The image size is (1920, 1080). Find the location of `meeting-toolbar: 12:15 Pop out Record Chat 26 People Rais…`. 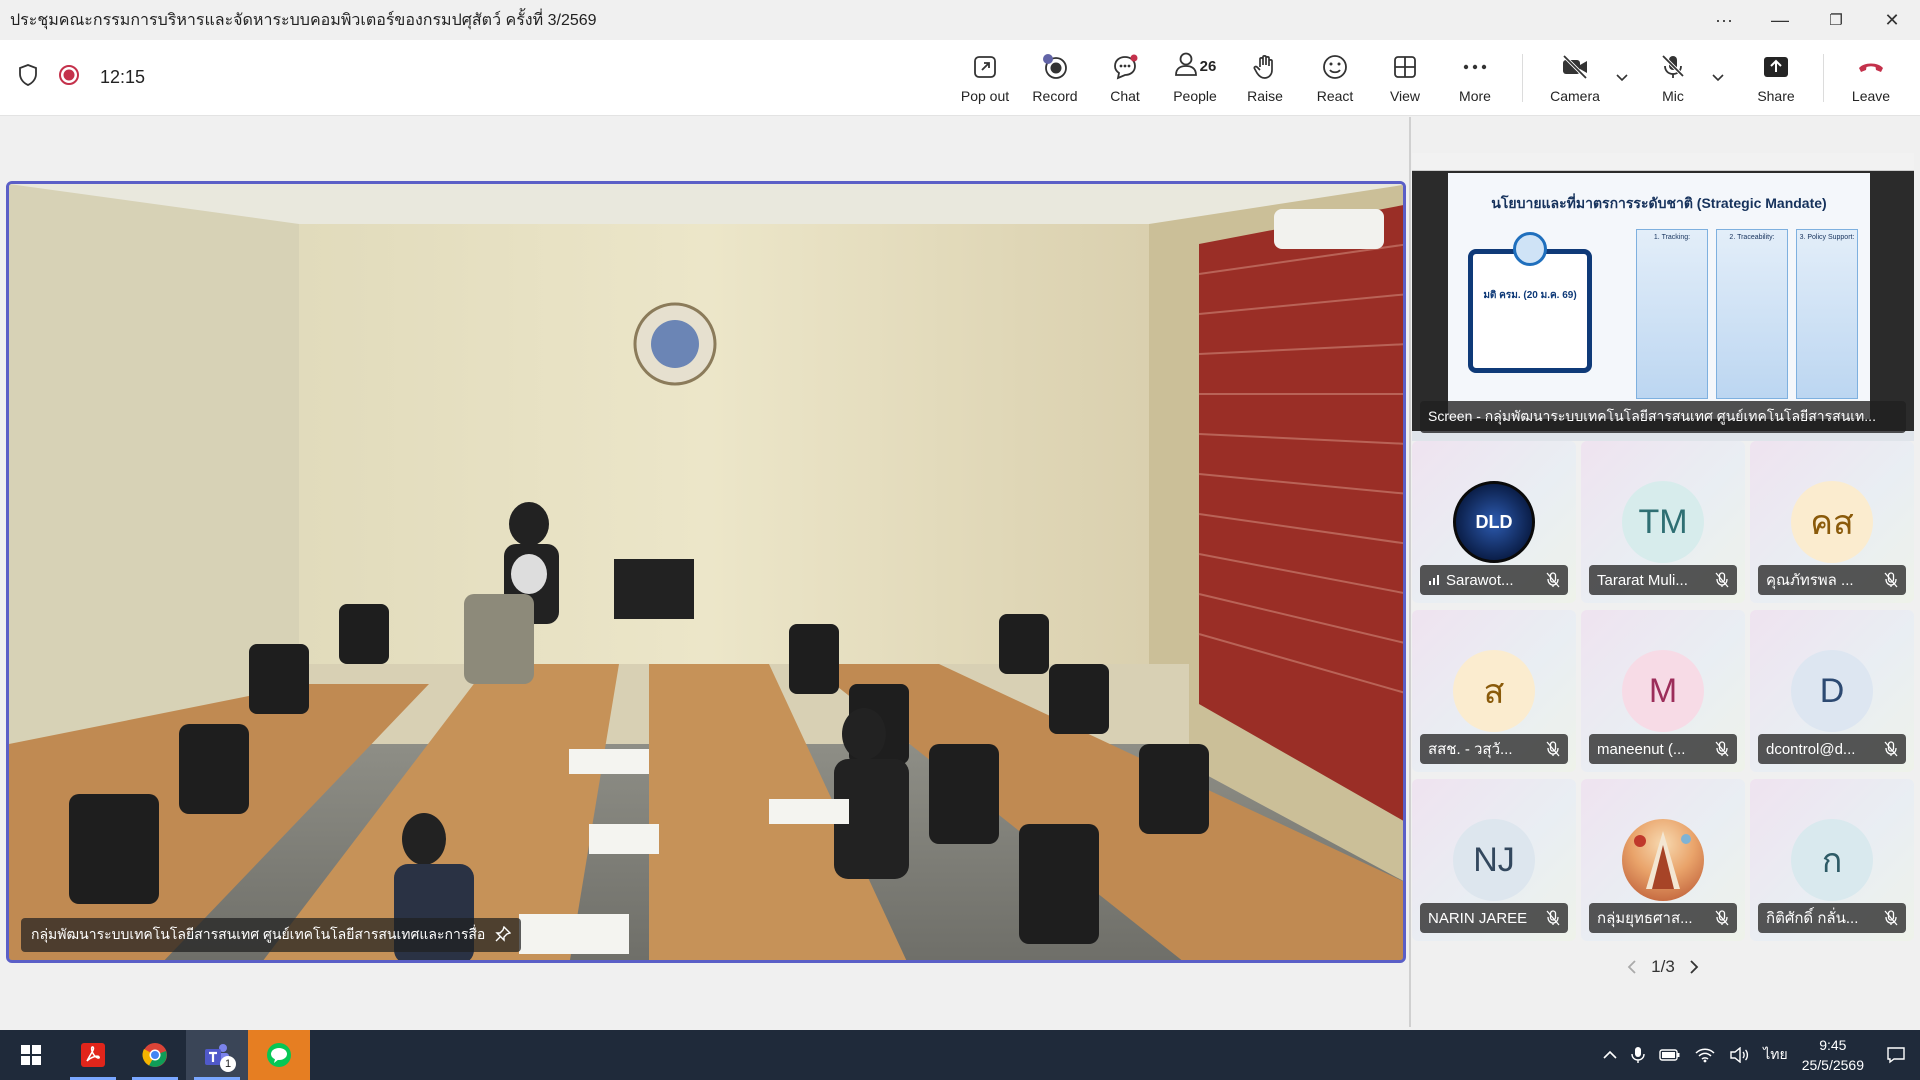

meeting-toolbar: 12:15 Pop out Record Chat 26 People Rais… is located at coordinates (960, 78).